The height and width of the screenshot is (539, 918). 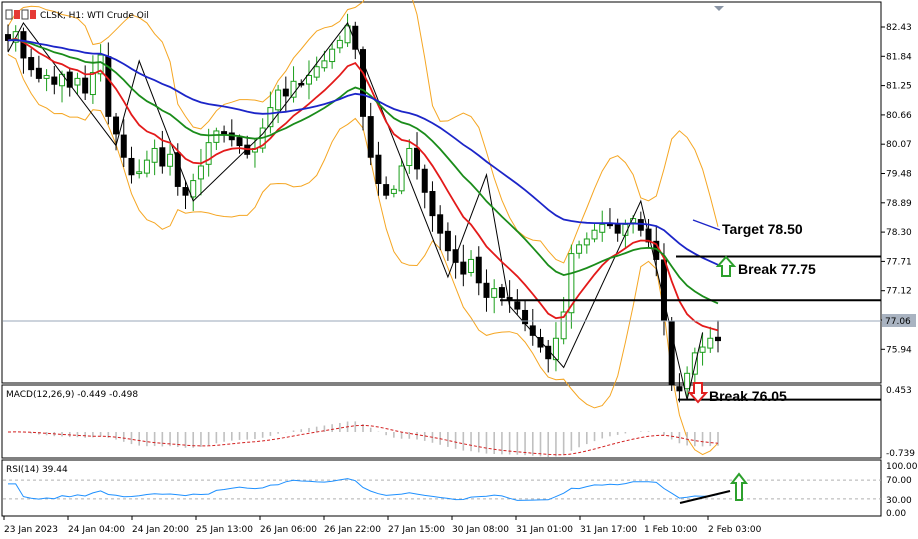 What do you see at coordinates (37, 470) in the screenshot?
I see `rsi-label: RSI(14) 39.44` at bounding box center [37, 470].